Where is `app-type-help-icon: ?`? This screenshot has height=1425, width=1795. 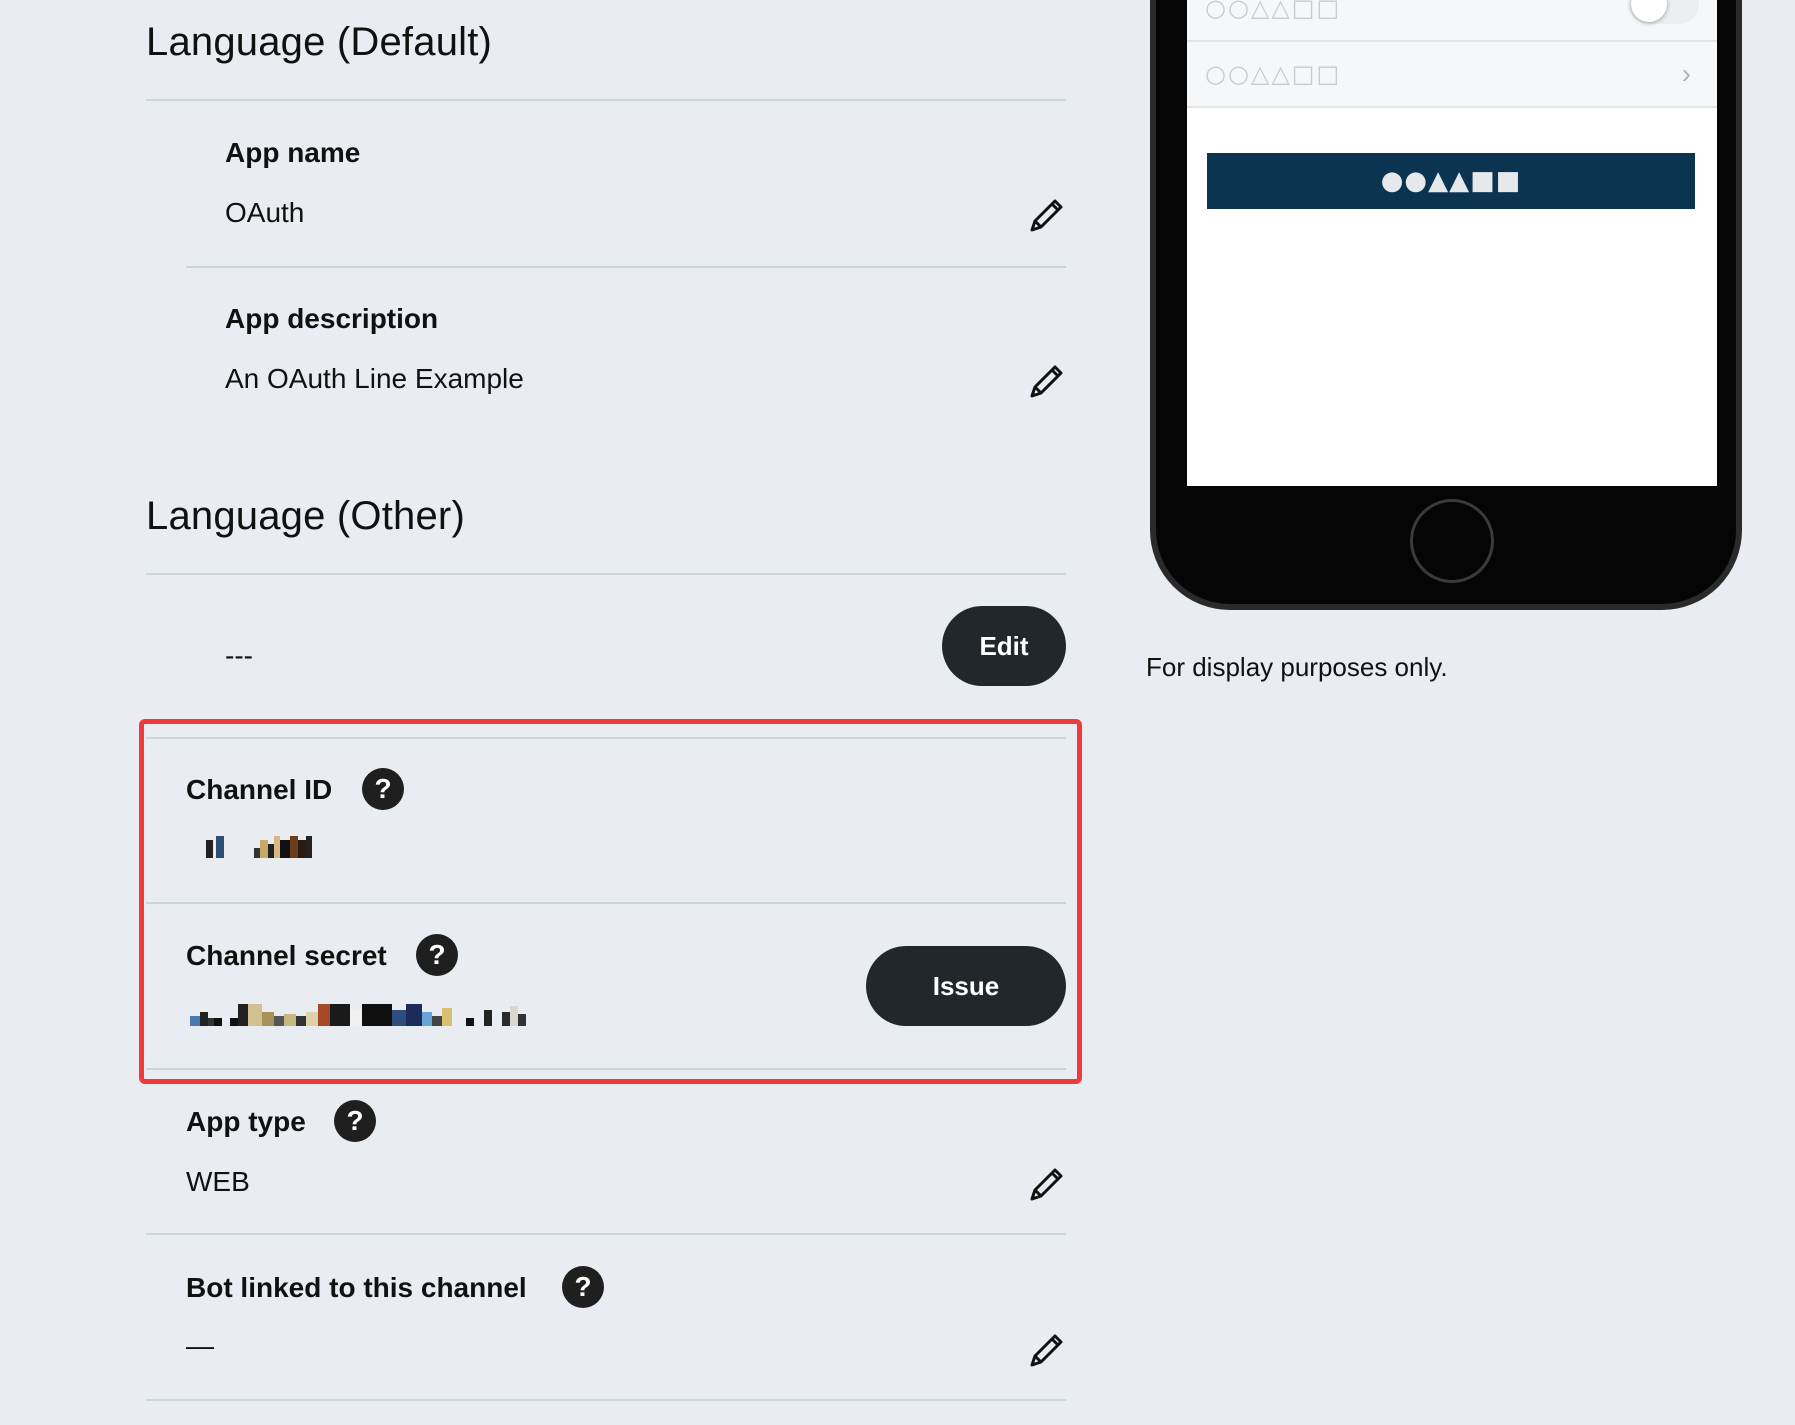
app-type-help-icon: ? is located at coordinates (355, 1121).